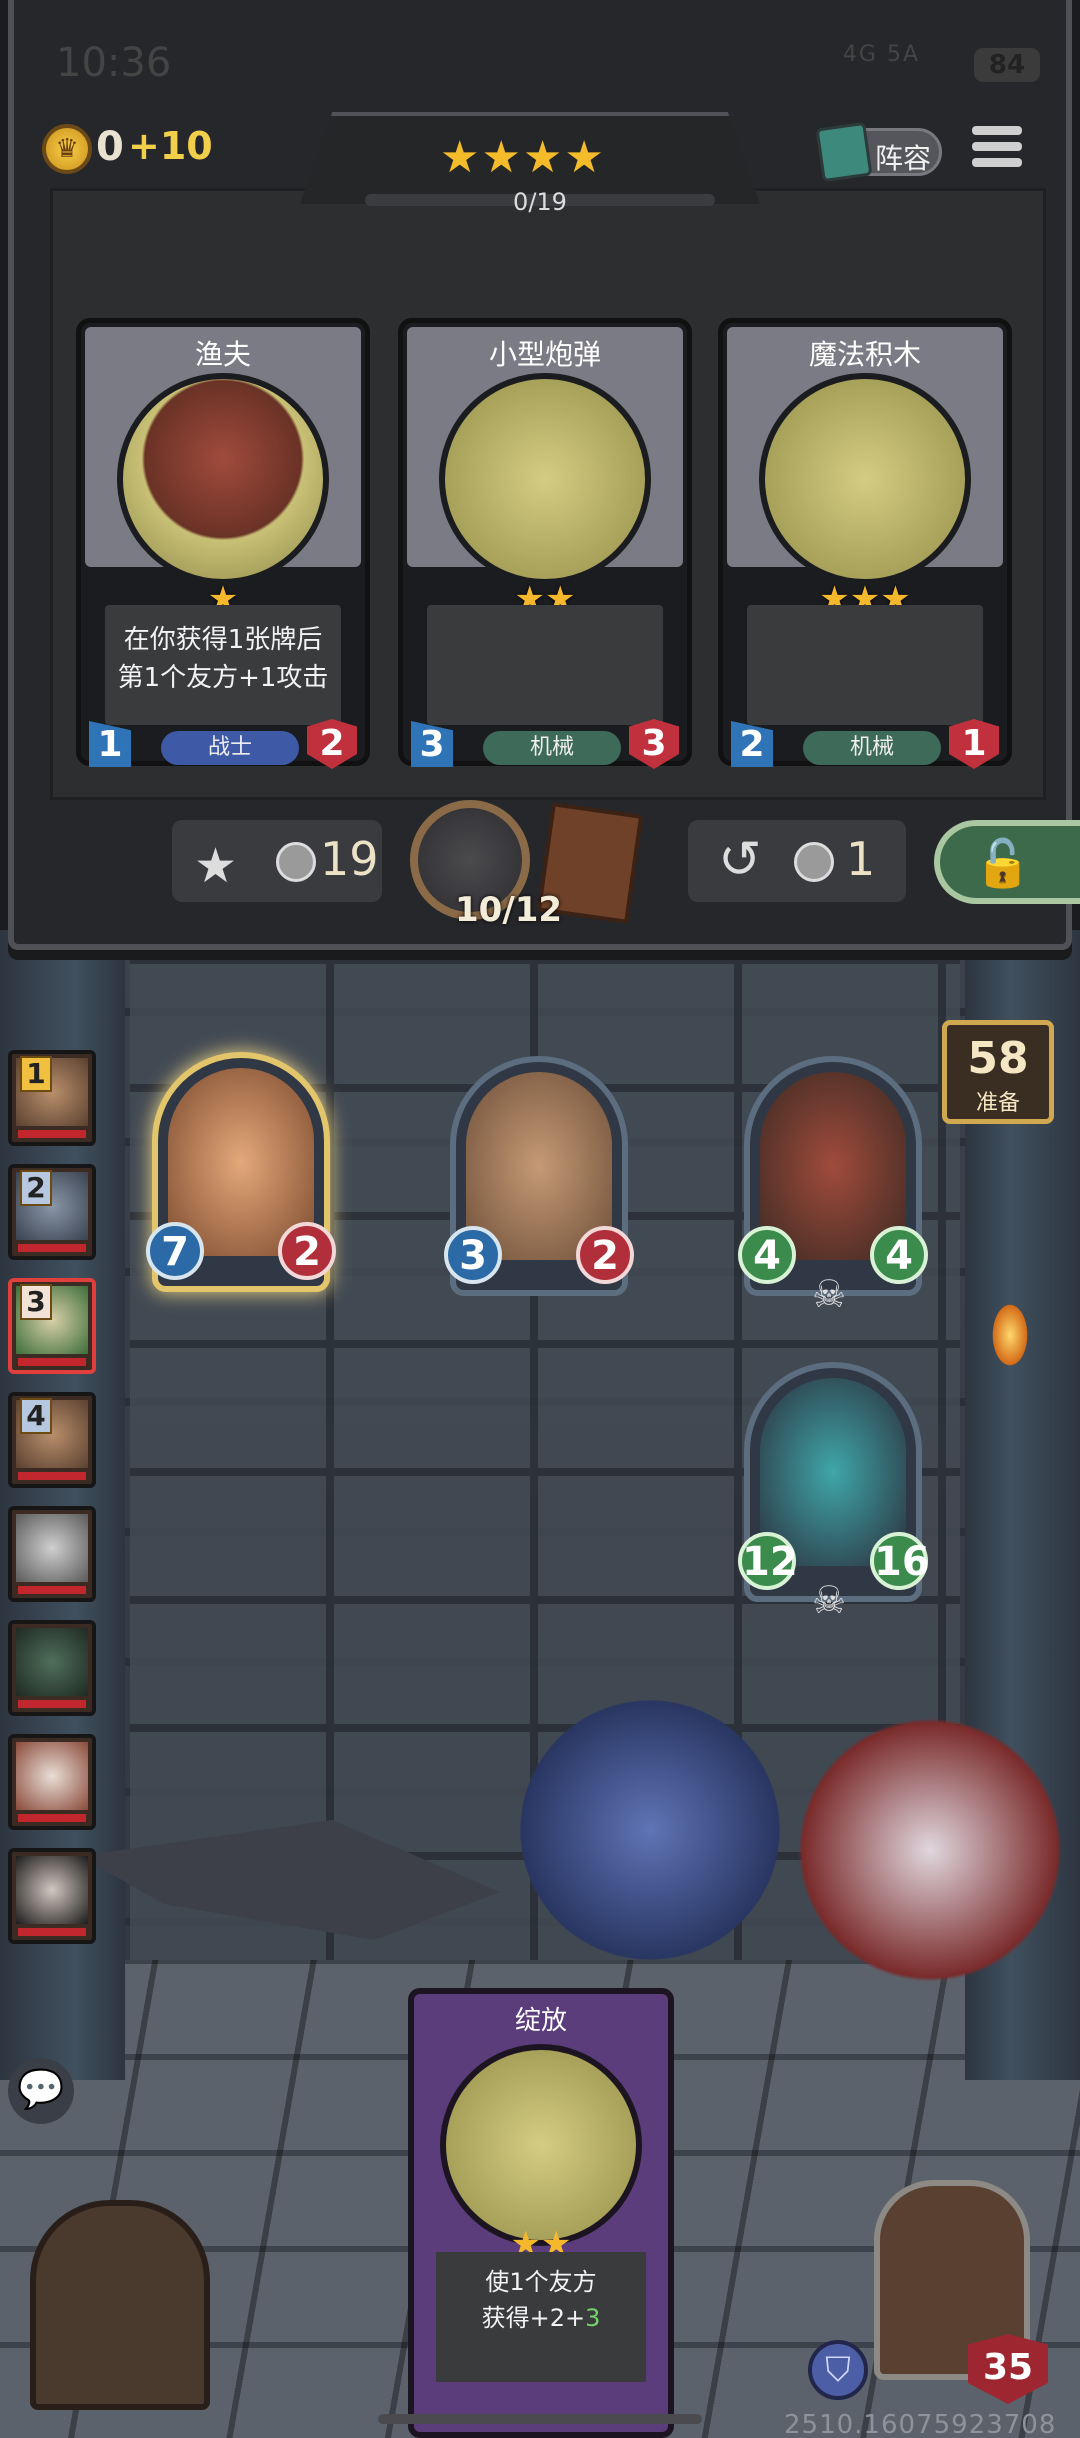 This screenshot has width=1080, height=2438. Describe the element at coordinates (223, 640) in the screenshot. I see `card-desc-line: 在你获得1张牌后` at that location.